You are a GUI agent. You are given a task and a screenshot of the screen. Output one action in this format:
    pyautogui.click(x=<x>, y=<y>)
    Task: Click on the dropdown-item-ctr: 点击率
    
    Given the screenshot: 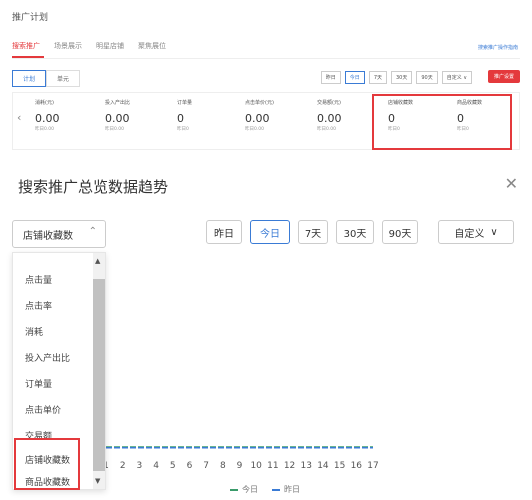 What is the action you would take?
    pyautogui.click(x=38, y=305)
    